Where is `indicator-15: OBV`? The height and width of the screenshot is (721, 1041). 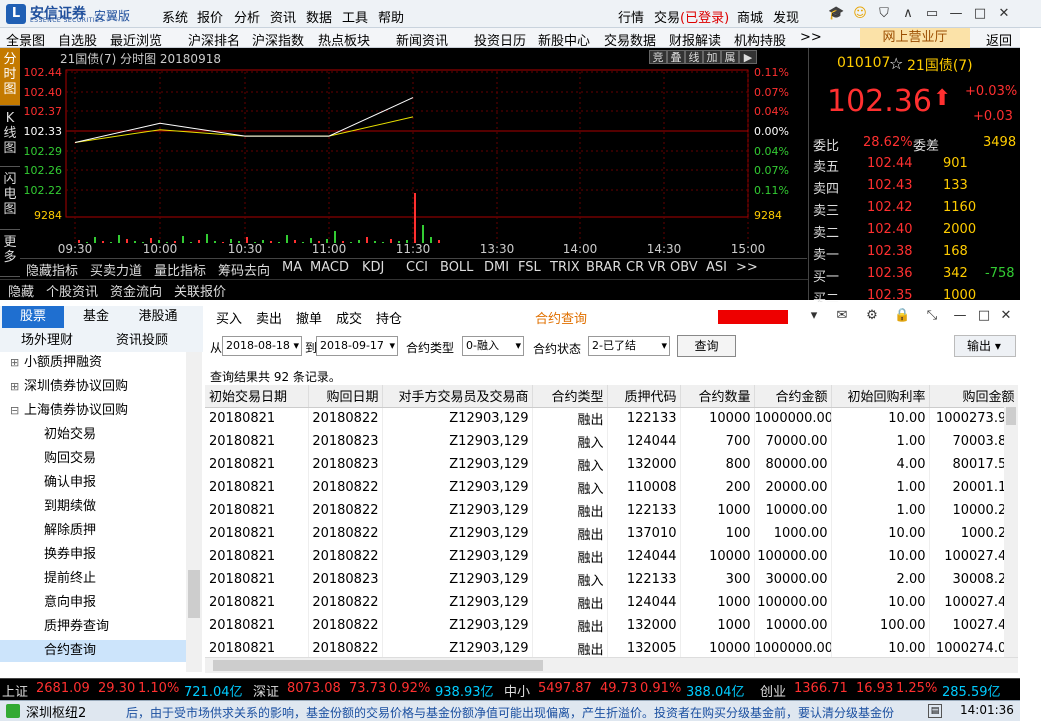 indicator-15: OBV is located at coordinates (684, 267).